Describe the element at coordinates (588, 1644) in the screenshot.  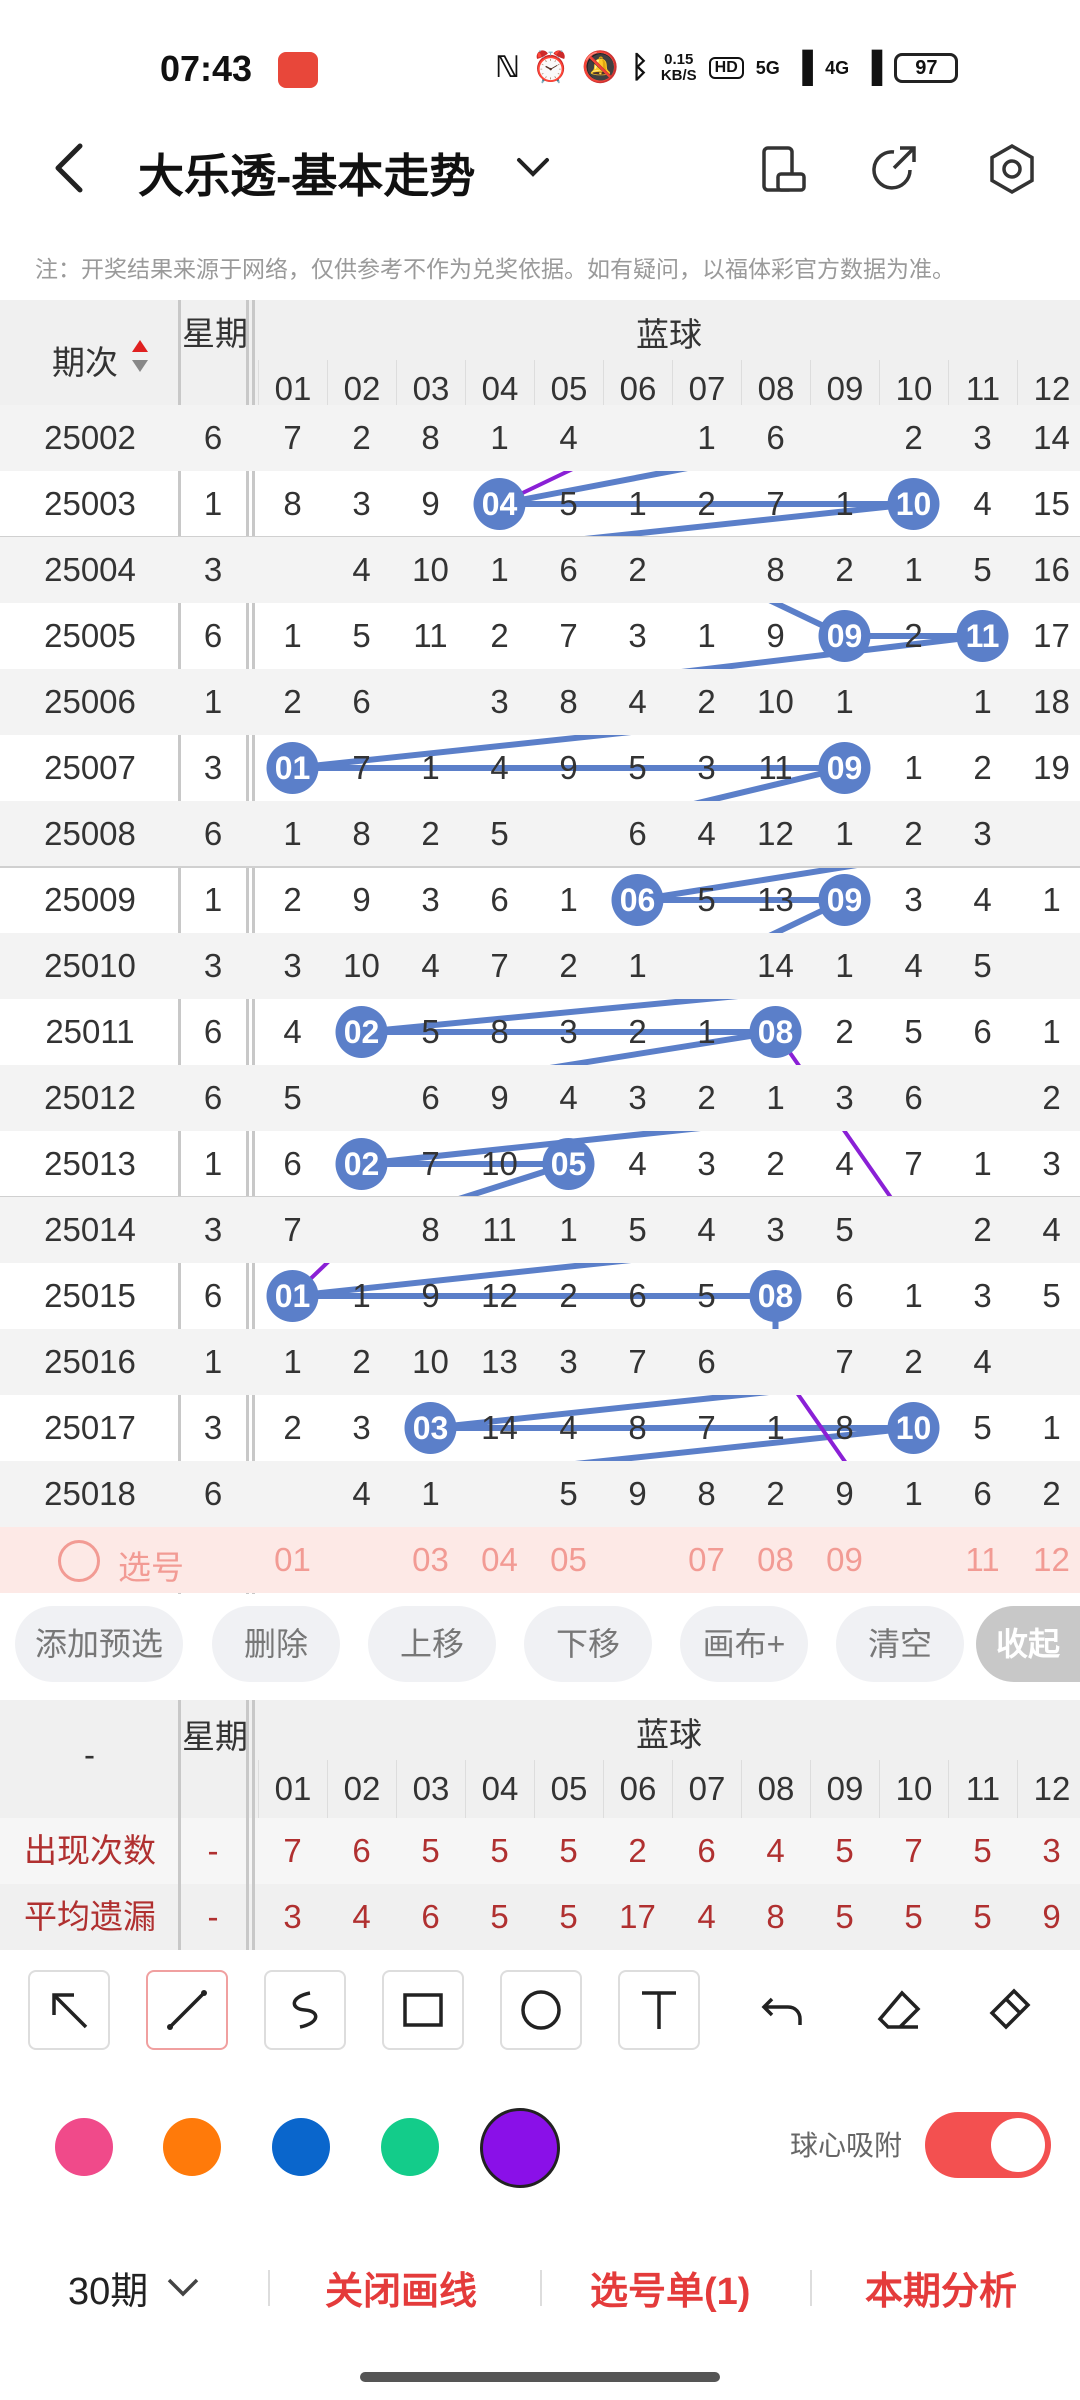
I see `action-button-3: 下移` at that location.